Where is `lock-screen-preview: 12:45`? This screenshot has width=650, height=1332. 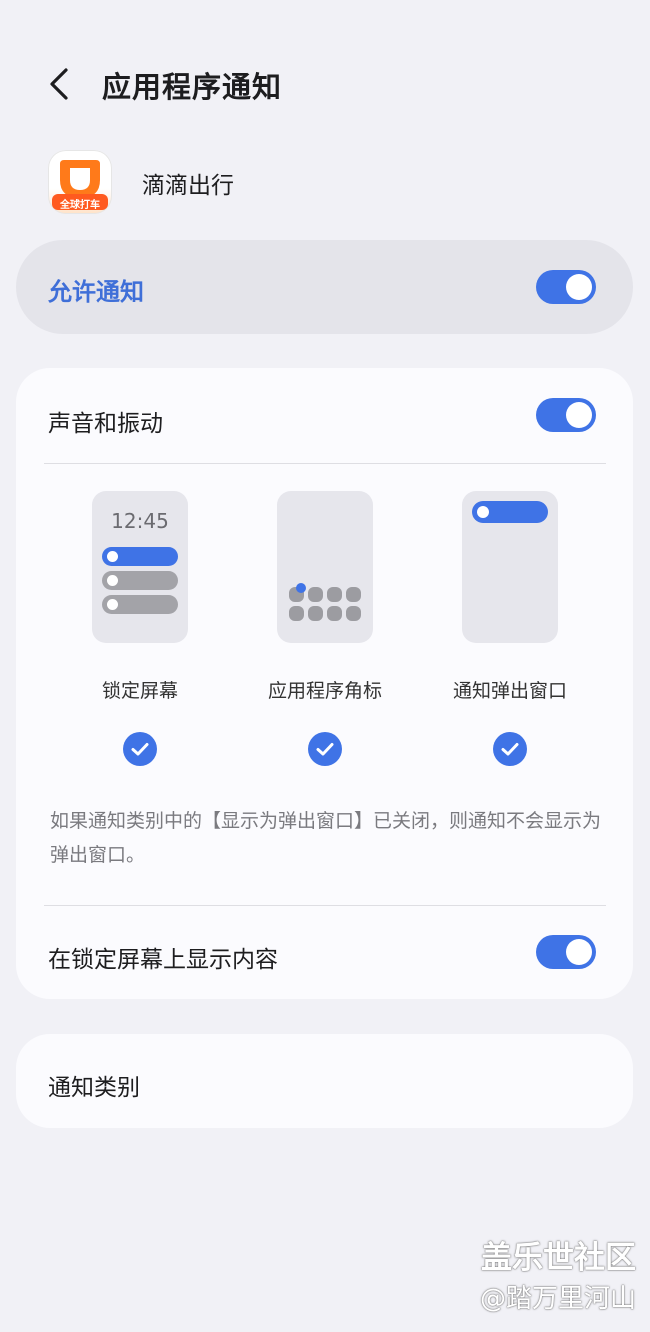 lock-screen-preview: 12:45 is located at coordinates (140, 567).